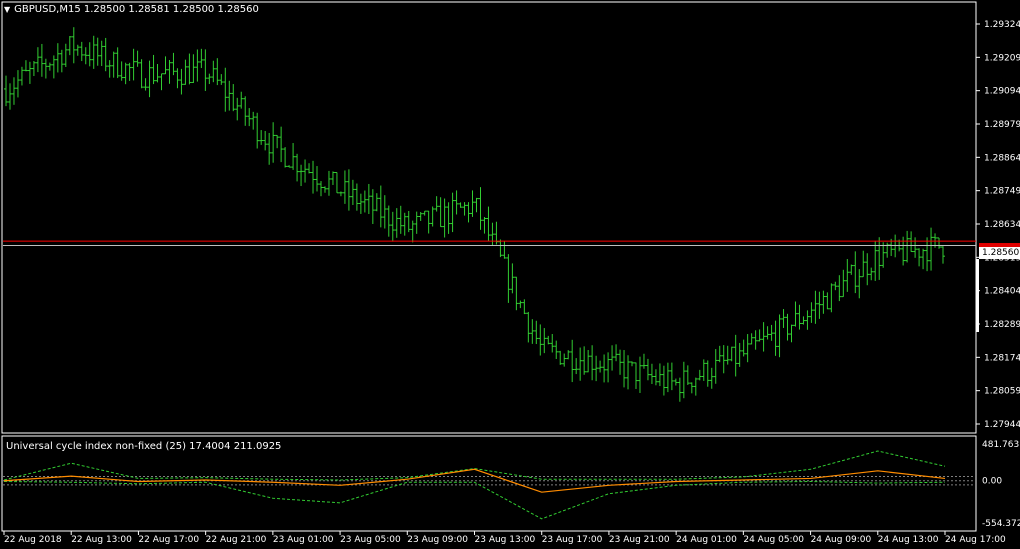 This screenshot has height=549, width=1020. Describe the element at coordinates (168, 540) in the screenshot. I see `time-label: 22 Aug 17:00` at that location.